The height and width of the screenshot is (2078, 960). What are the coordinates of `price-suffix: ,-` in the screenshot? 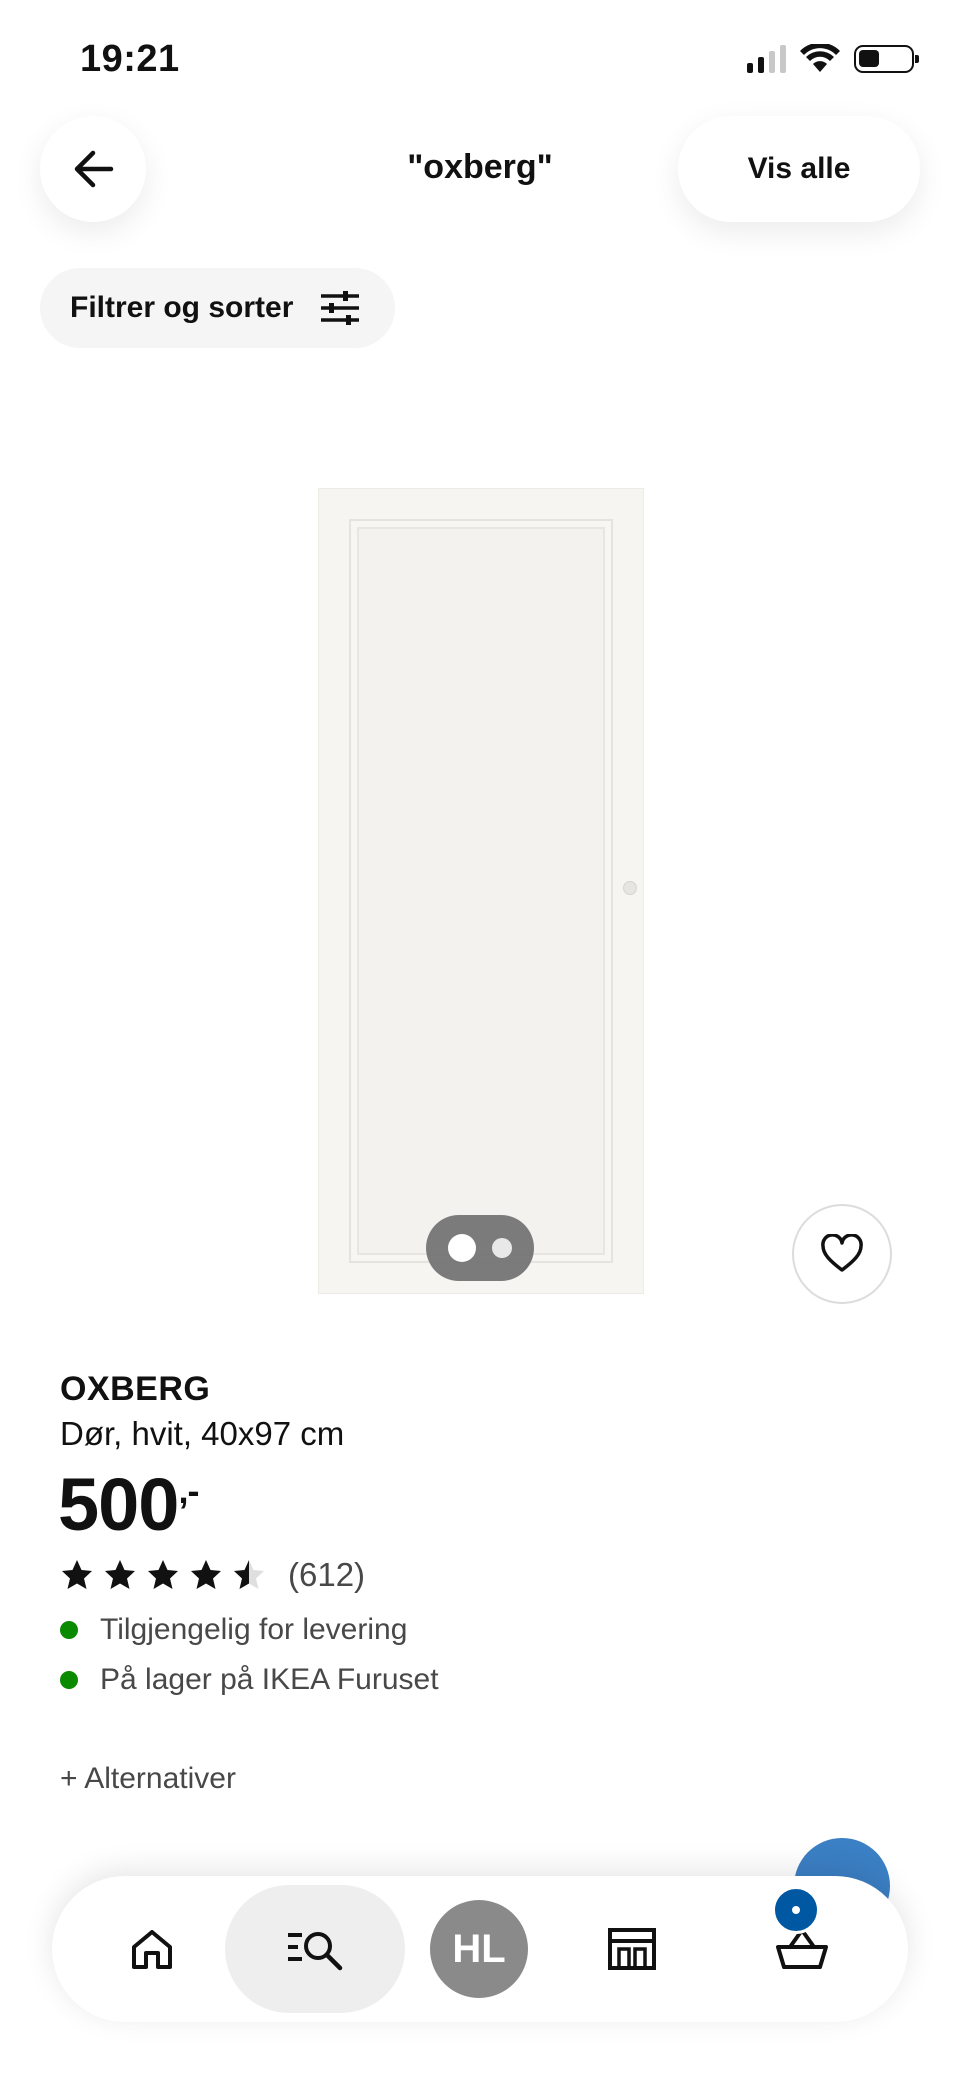 It's located at (188, 1490).